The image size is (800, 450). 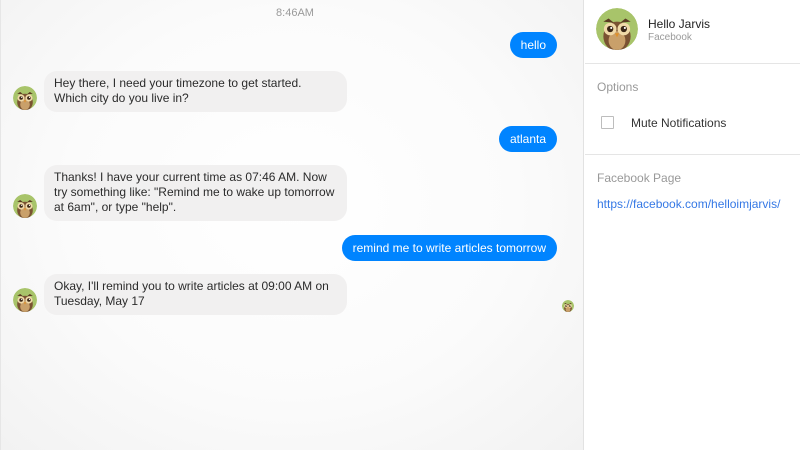 I want to click on outgoing-message: atlanta, so click(x=527, y=139).